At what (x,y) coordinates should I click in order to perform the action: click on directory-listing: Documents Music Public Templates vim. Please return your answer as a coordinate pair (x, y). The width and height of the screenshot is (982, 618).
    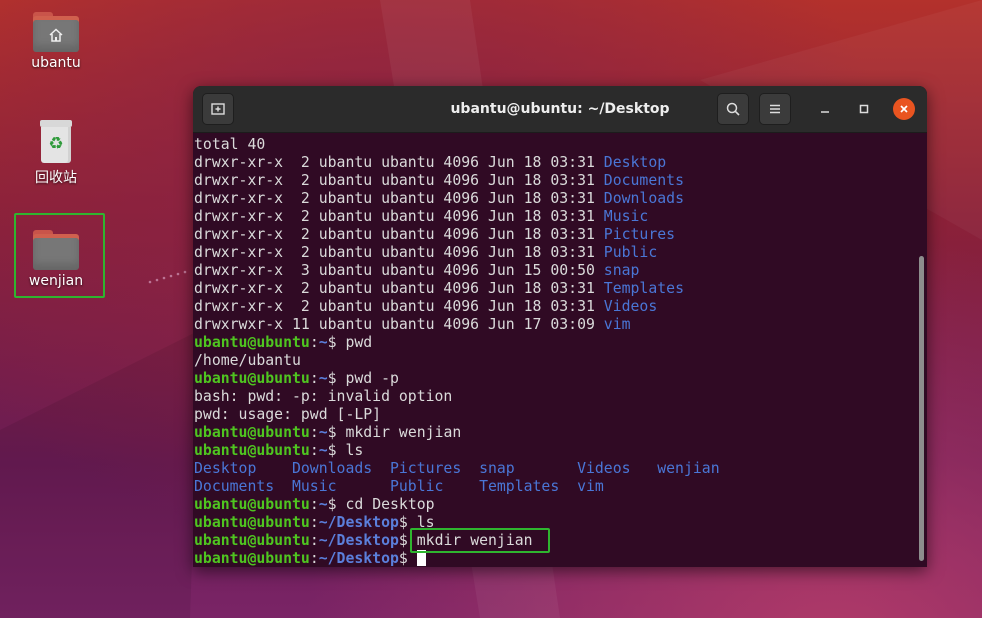
    Looking at the image, I should click on (399, 486).